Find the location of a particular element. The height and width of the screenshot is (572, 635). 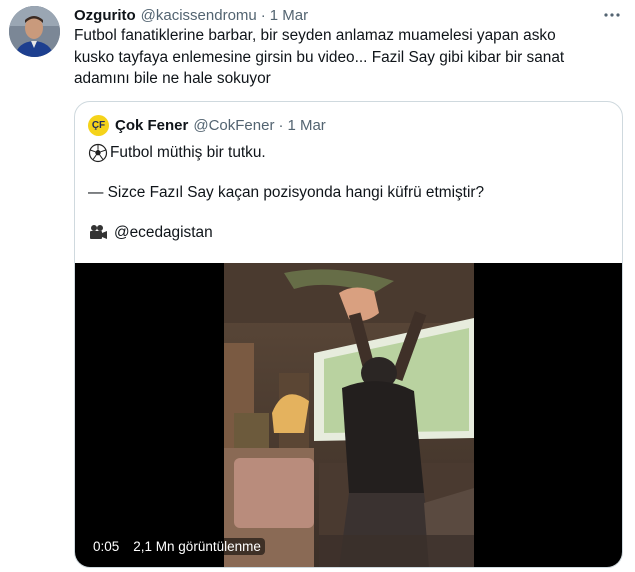

quoted-avatar: ÇF is located at coordinates (98, 125).